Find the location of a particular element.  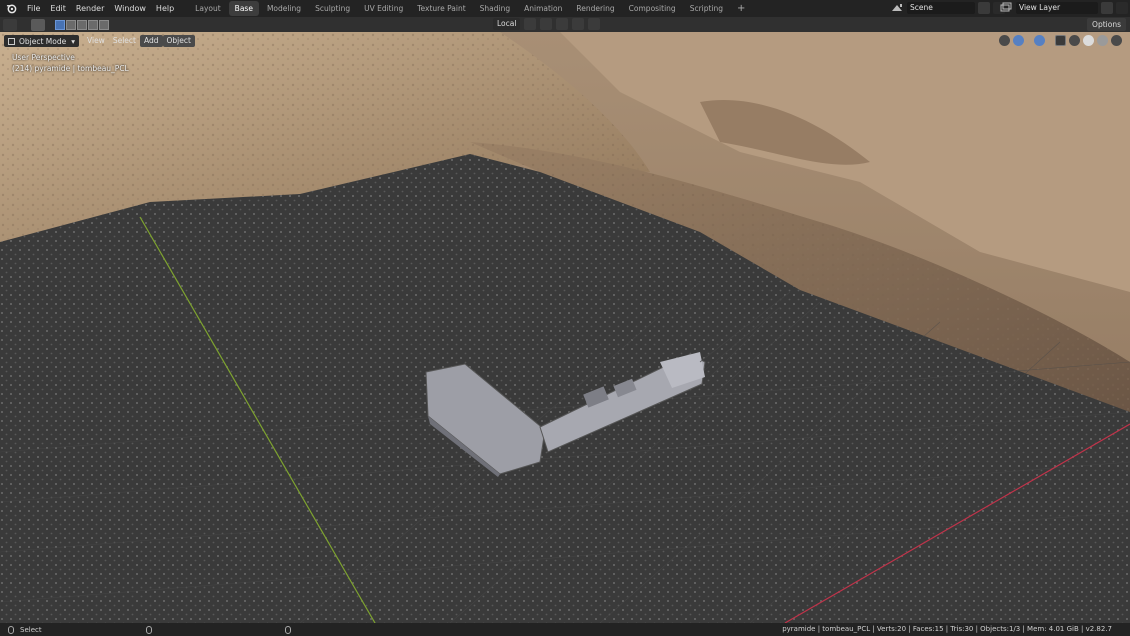

new-scene-button is located at coordinates (984, 8).